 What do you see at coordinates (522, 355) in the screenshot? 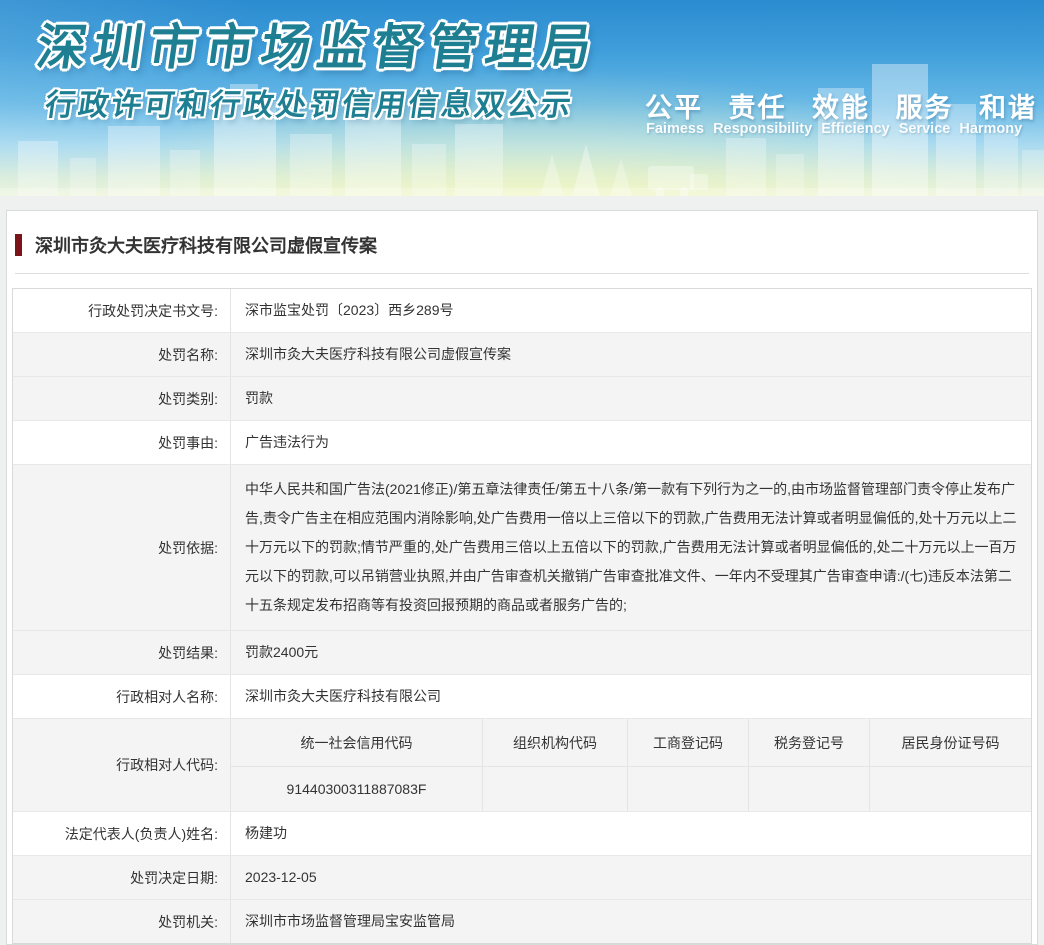
I see `table-row-penalty-name: 处罚名称: 深圳市灸大夫医疗科技有限公司虚假宣传案` at bounding box center [522, 355].